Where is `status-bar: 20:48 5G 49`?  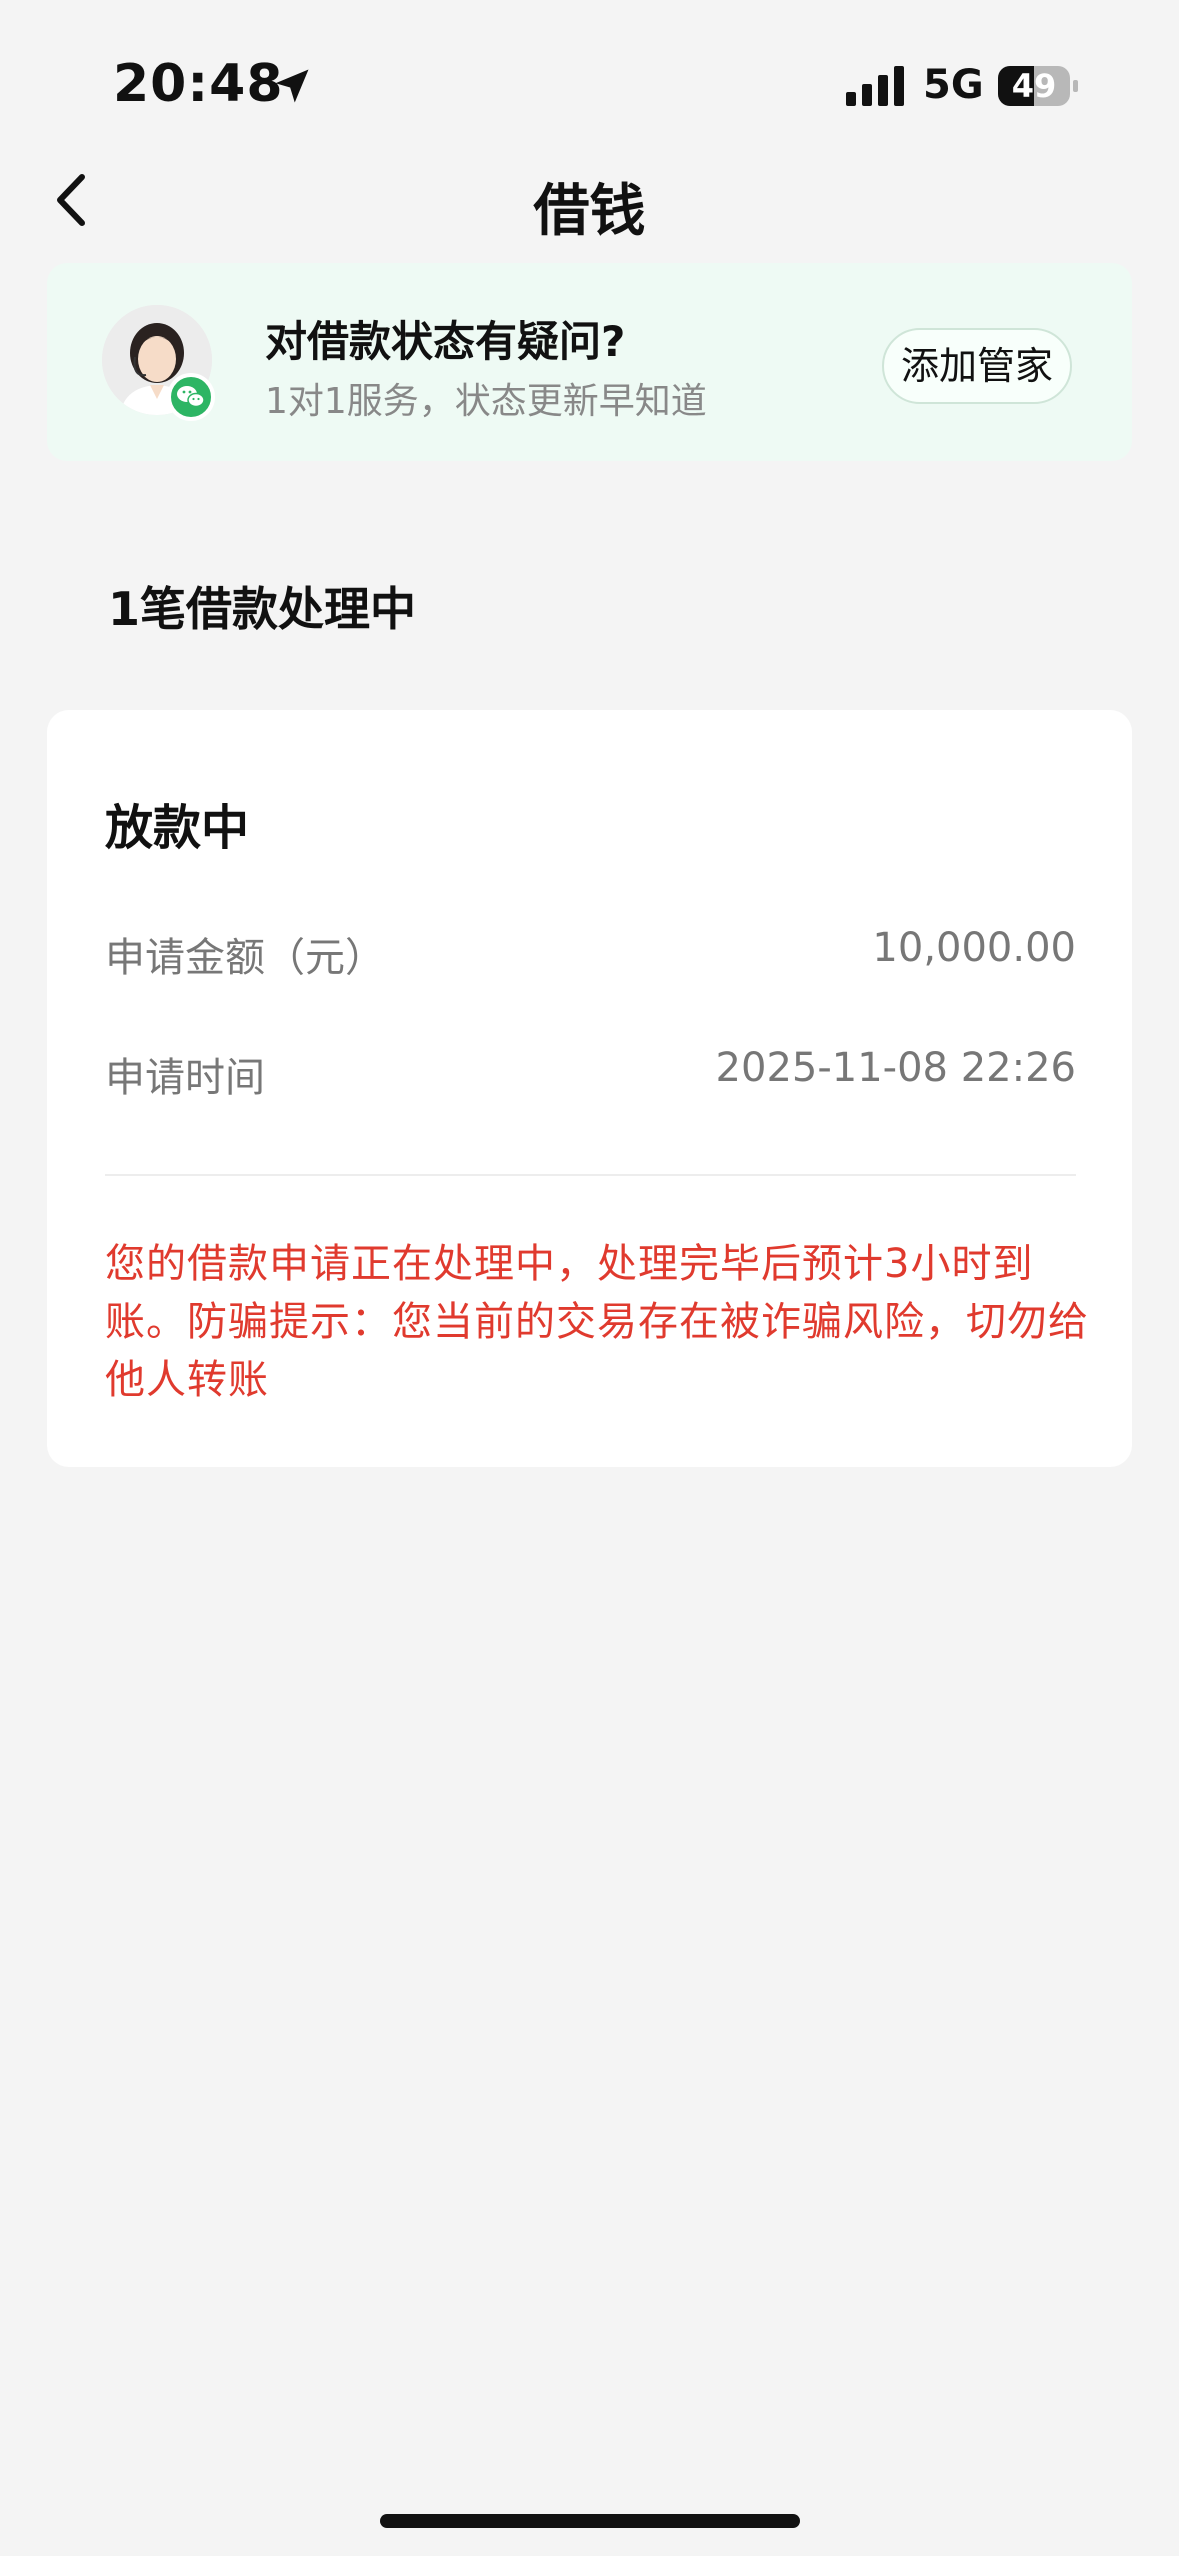
status-bar: 20:48 5G 49 is located at coordinates (589, 75).